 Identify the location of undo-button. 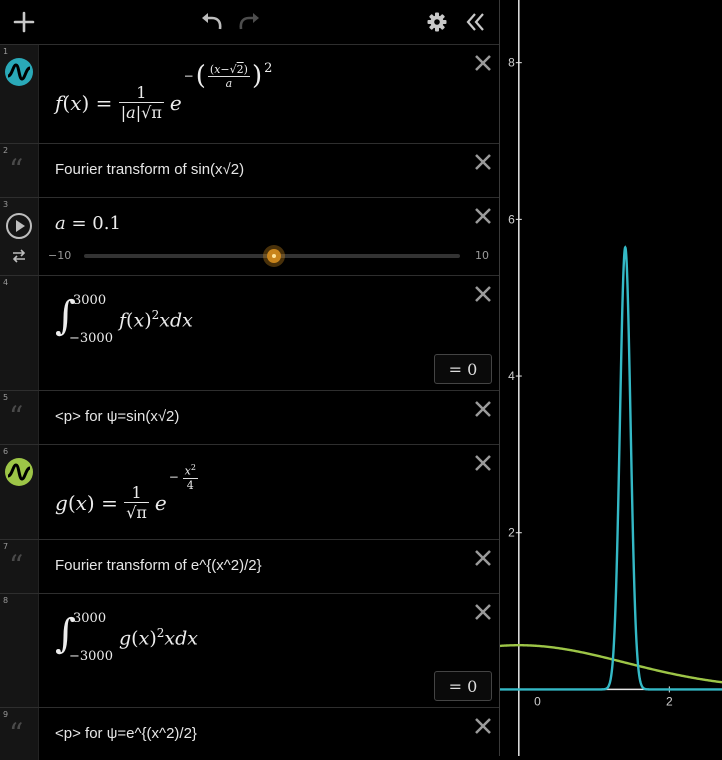
(211, 22).